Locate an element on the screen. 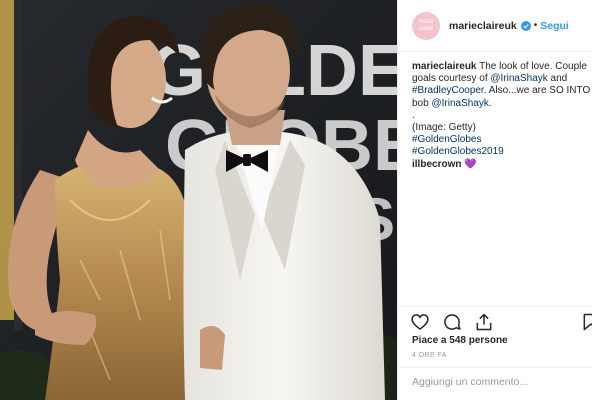 This screenshot has height=400, width=592. comment: illbecrown 💜 is located at coordinates (444, 164).